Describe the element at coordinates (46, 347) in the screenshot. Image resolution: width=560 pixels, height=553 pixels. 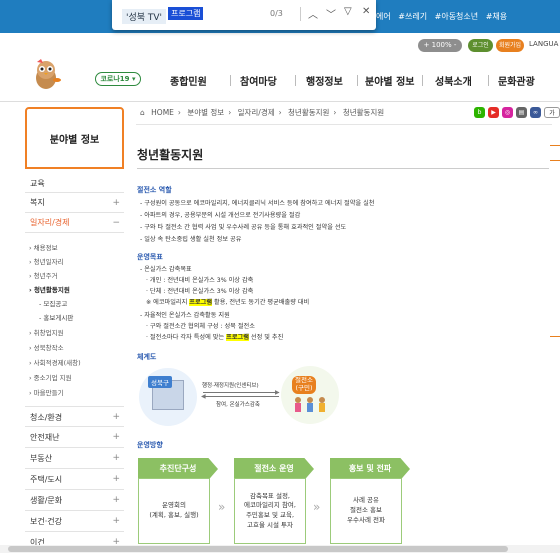
I see `sidebar-subitem: › 성북창작소` at that location.